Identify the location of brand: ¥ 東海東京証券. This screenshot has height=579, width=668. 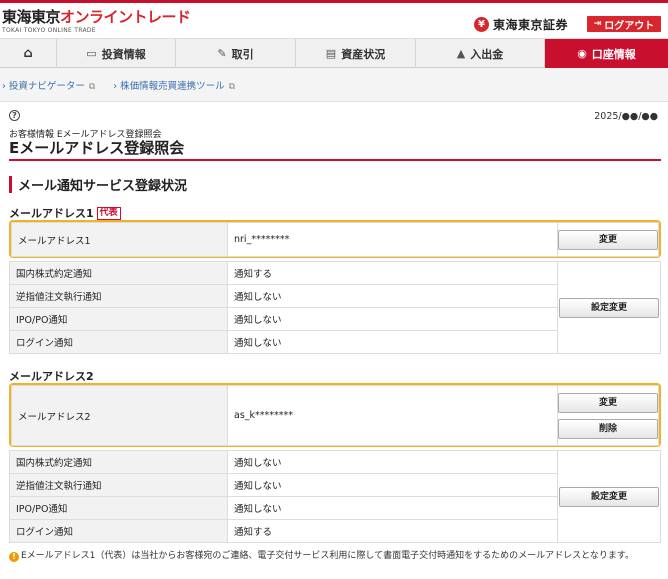
(521, 24).